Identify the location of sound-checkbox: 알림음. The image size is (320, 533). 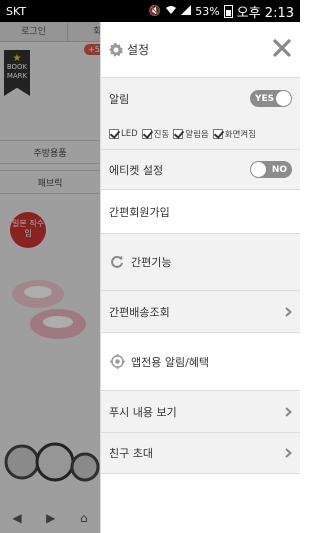
(191, 134).